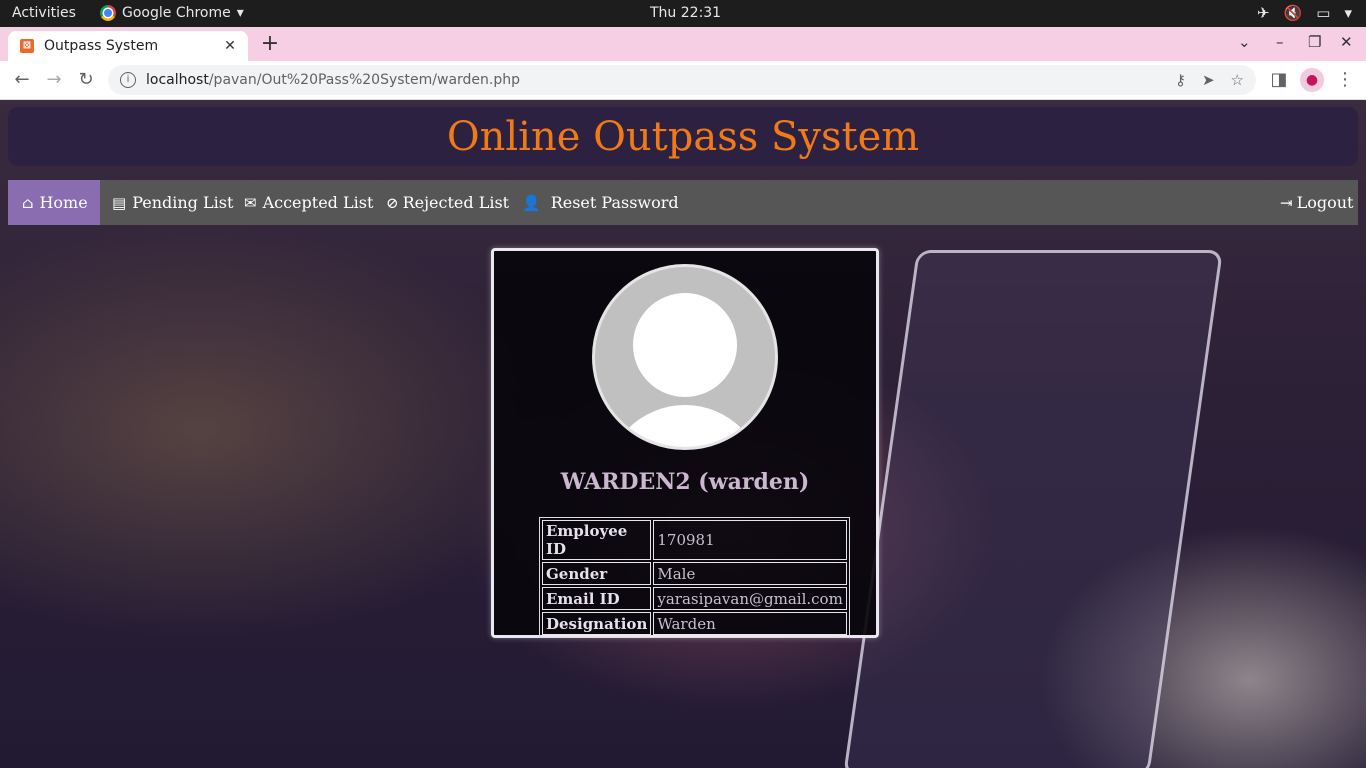 Image resolution: width=1366 pixels, height=768 pixels. Describe the element at coordinates (177, 80) in the screenshot. I see `url-host: localhost` at that location.